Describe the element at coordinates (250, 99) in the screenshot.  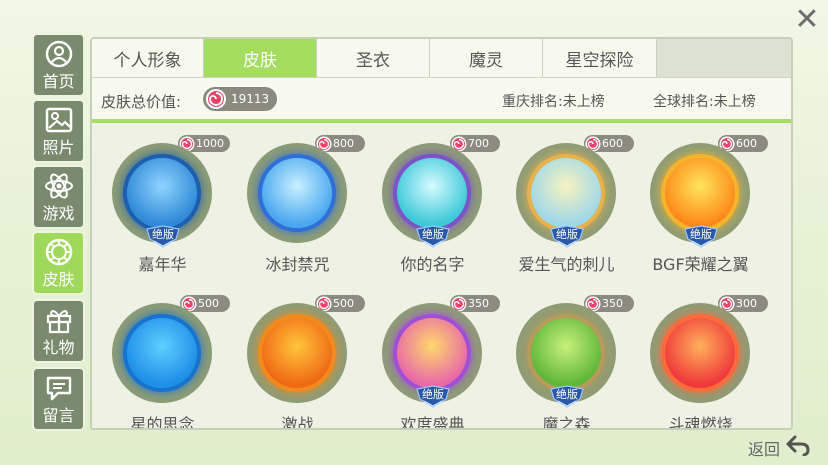
I see `skin-total-number: 19113` at that location.